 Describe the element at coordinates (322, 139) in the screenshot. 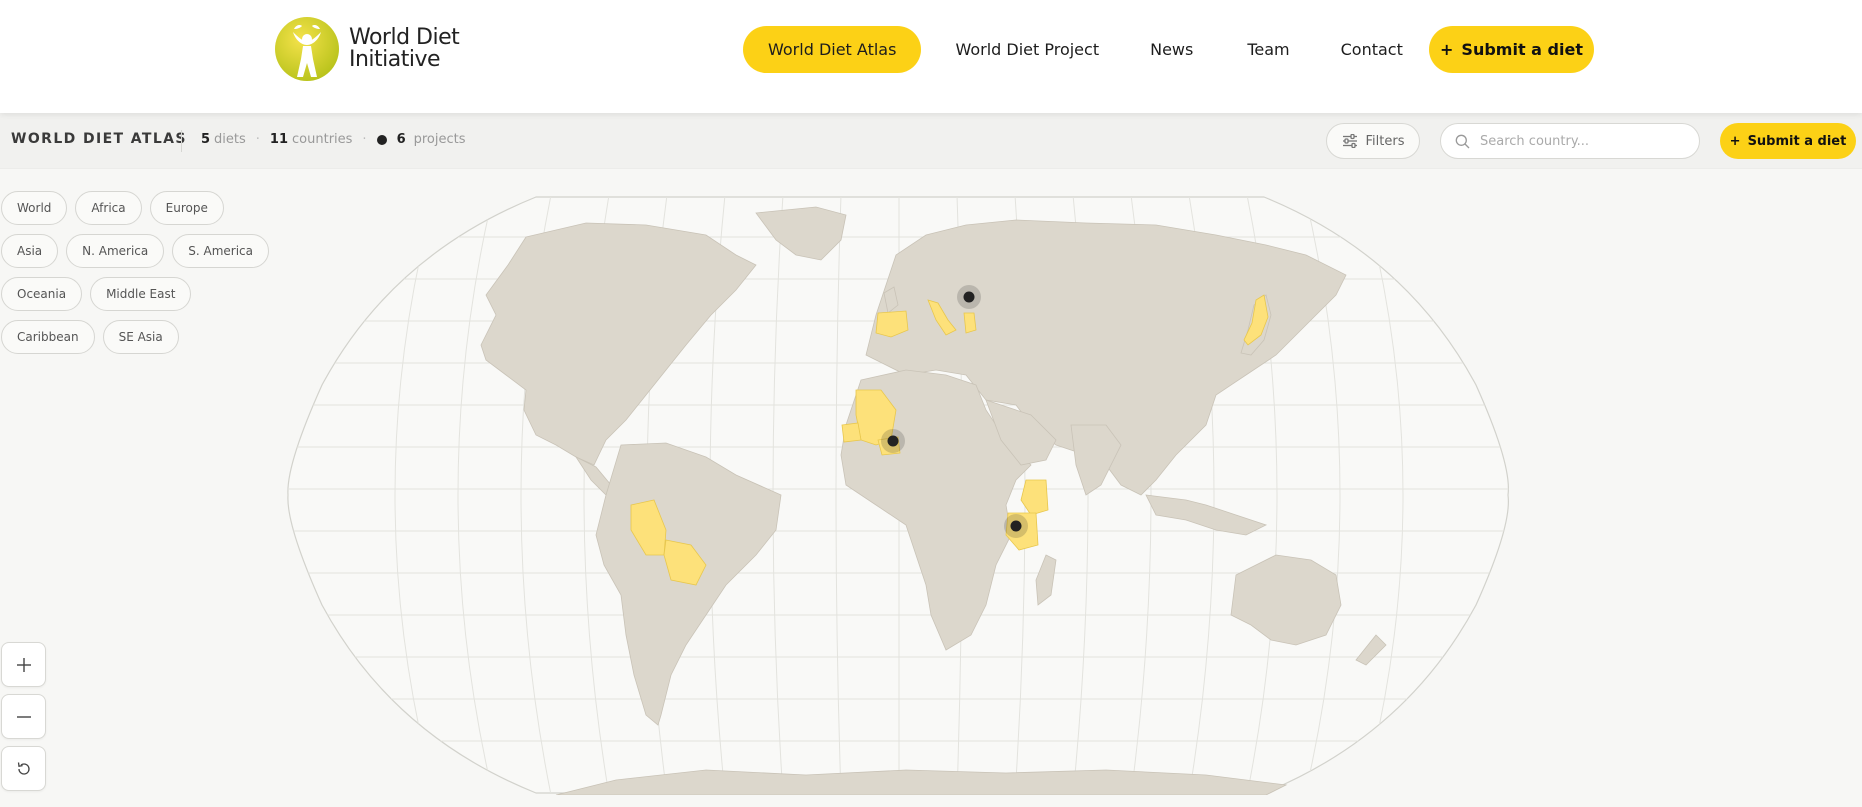

I see `countries-label: countries` at that location.